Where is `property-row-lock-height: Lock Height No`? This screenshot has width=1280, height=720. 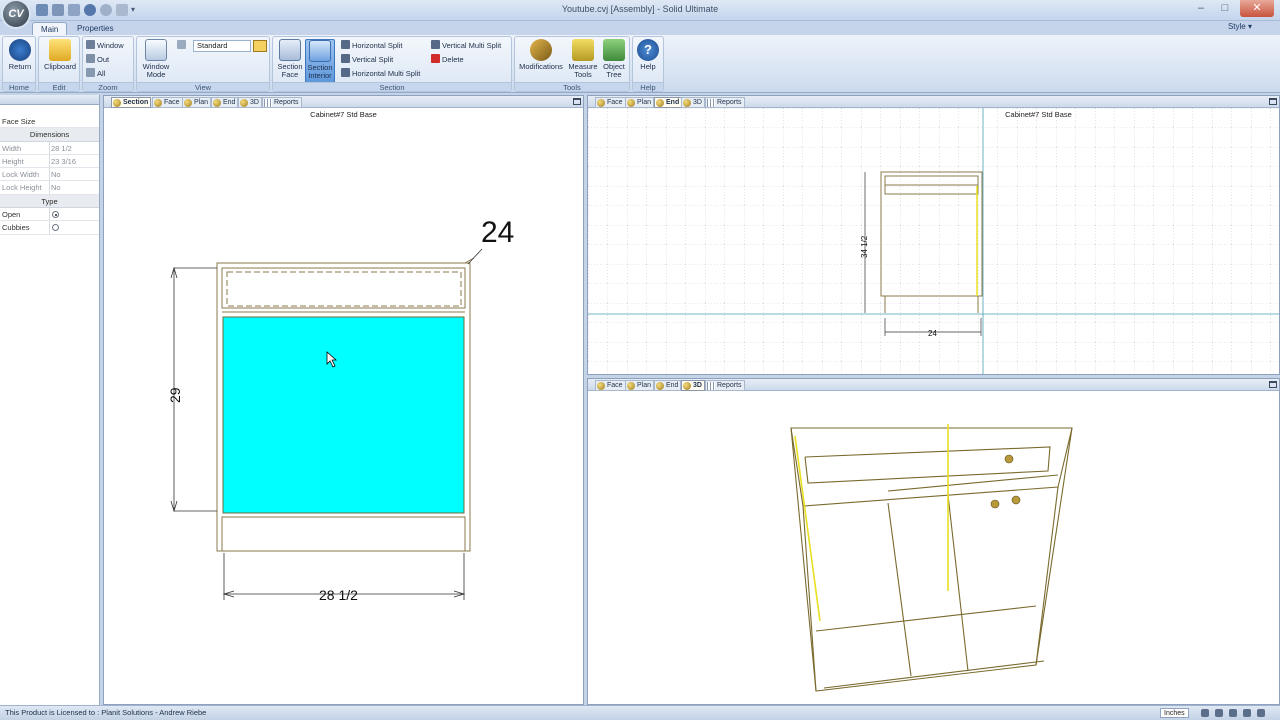
property-row-lock-height: Lock Height No is located at coordinates (49, 188).